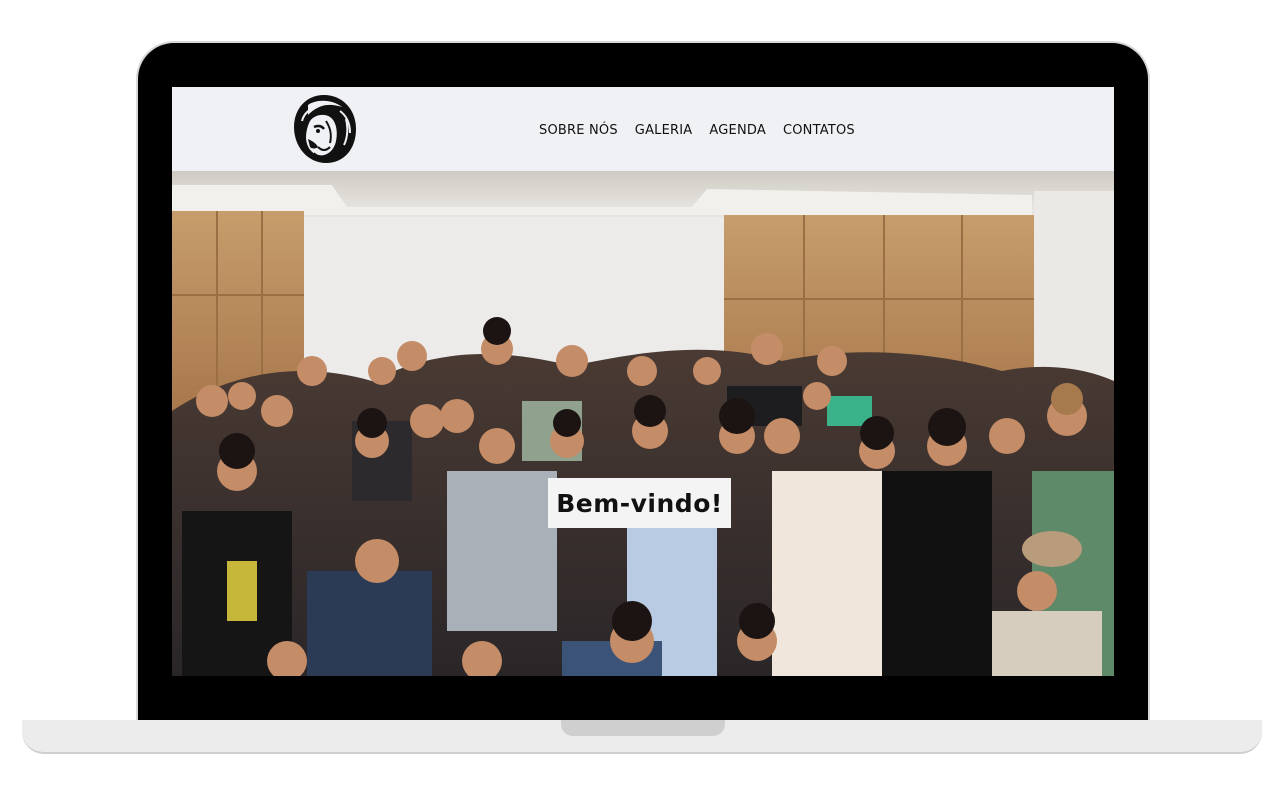  I want to click on site-header: SOBRE NÓS GALERIA AGENDA CONTATOS, so click(643, 129).